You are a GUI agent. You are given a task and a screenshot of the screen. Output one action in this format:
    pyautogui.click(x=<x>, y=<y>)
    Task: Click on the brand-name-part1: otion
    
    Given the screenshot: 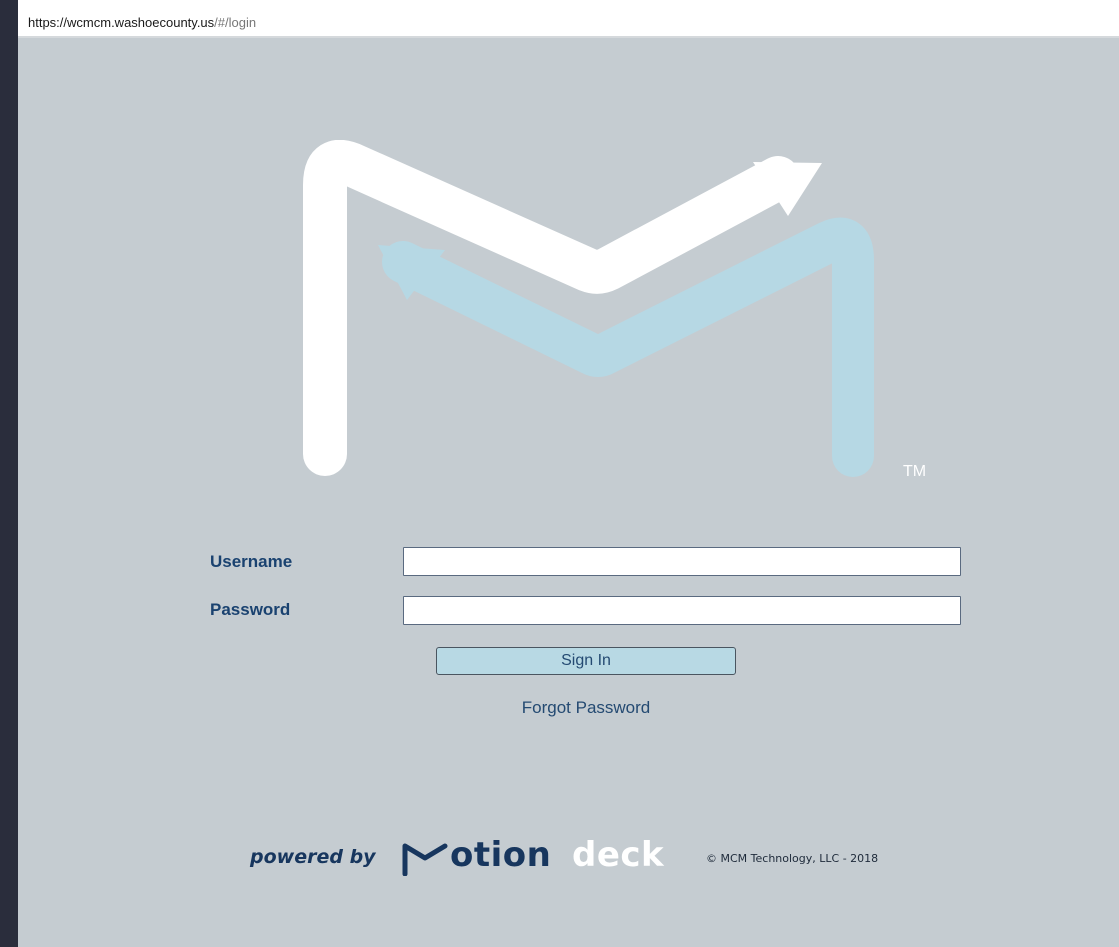 What is the action you would take?
    pyautogui.click(x=501, y=855)
    